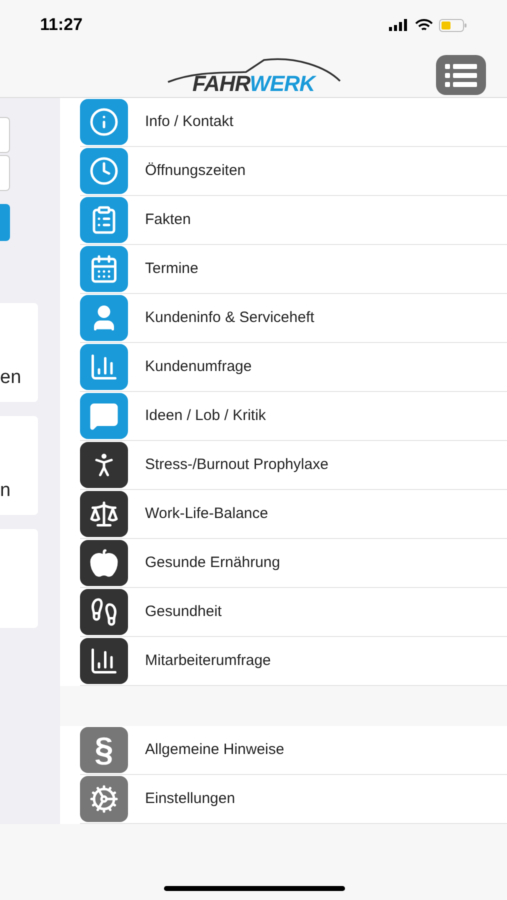  Describe the element at coordinates (236, 464) in the screenshot. I see `menu-item-label: Stress-/Burnout Prophylaxe` at that location.